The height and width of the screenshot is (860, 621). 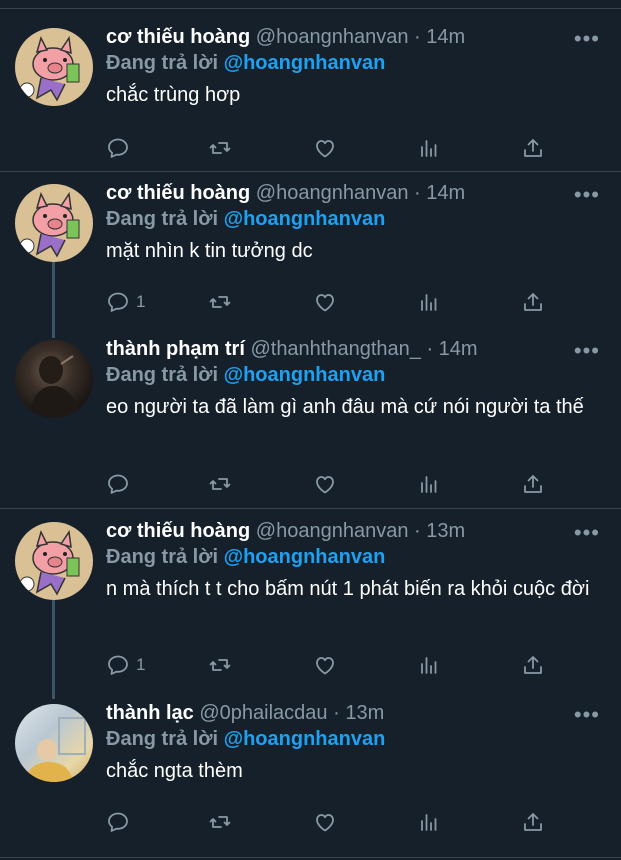 I want to click on tweet-header: cơ thiếu hoàng @hoangnhanvan · 14m, so click(x=353, y=193).